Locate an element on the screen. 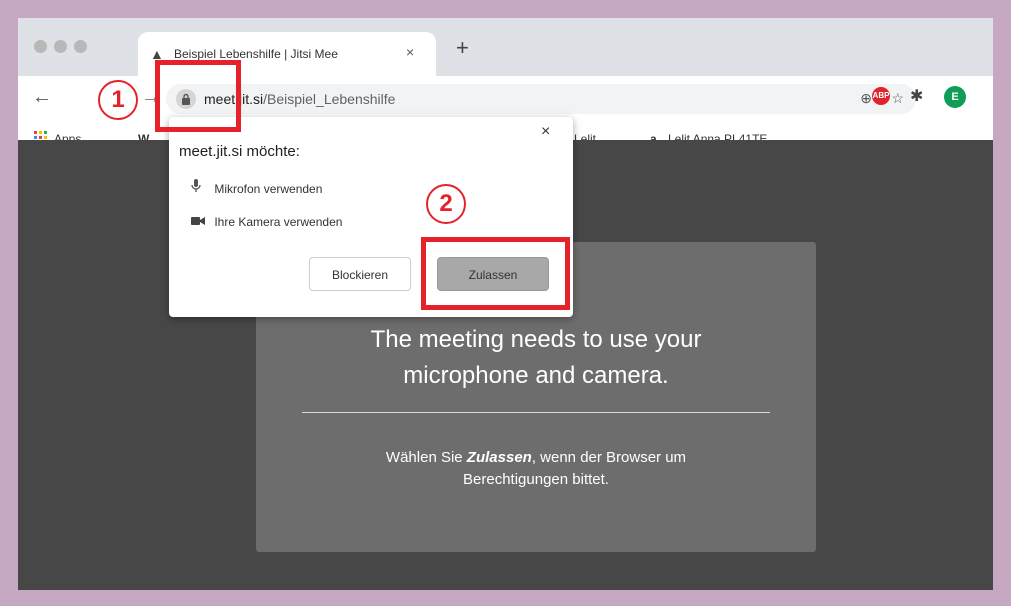 The height and width of the screenshot is (606, 1011). permission-label: Ihre Kamera verwenden is located at coordinates (278, 222).